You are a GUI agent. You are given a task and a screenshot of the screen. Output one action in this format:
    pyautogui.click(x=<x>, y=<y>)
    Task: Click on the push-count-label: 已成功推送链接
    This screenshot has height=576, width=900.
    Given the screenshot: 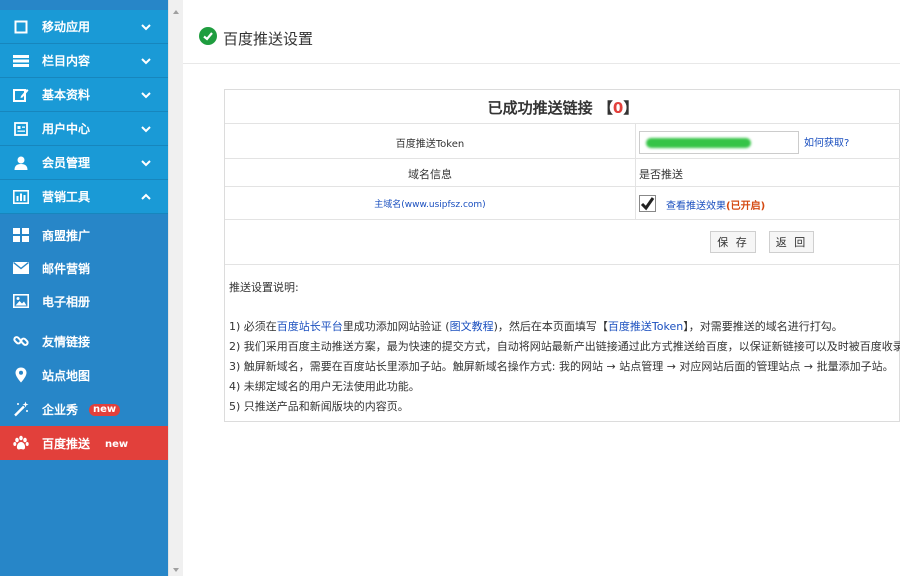 What is the action you would take?
    pyautogui.click(x=540, y=108)
    